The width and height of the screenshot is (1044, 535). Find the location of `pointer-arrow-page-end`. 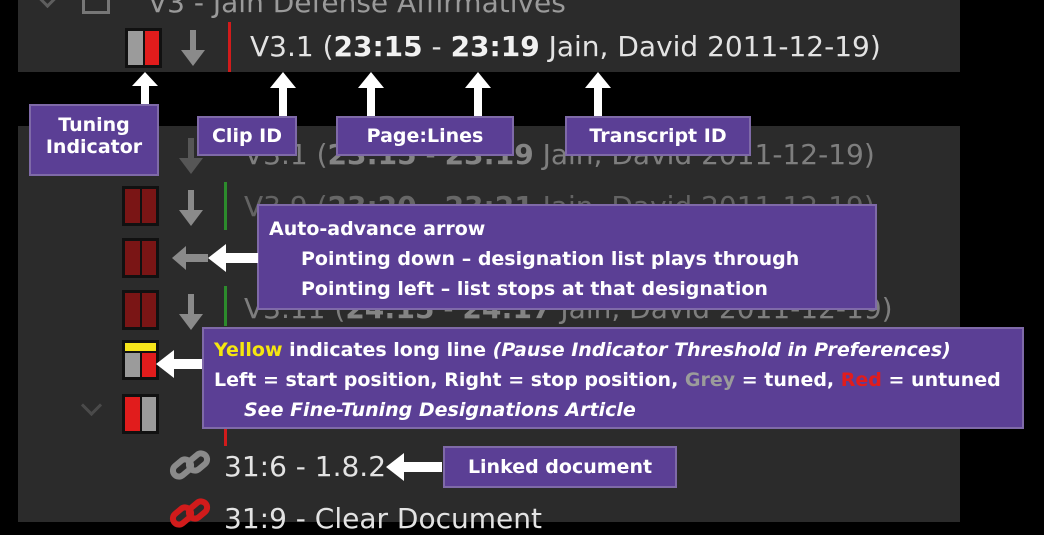

pointer-arrow-page-end is located at coordinates (478, 95).